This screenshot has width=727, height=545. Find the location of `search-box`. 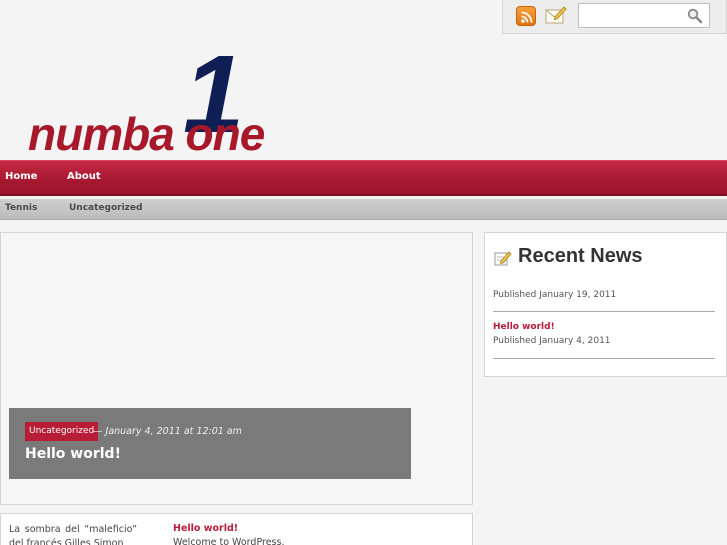

search-box is located at coordinates (644, 15).